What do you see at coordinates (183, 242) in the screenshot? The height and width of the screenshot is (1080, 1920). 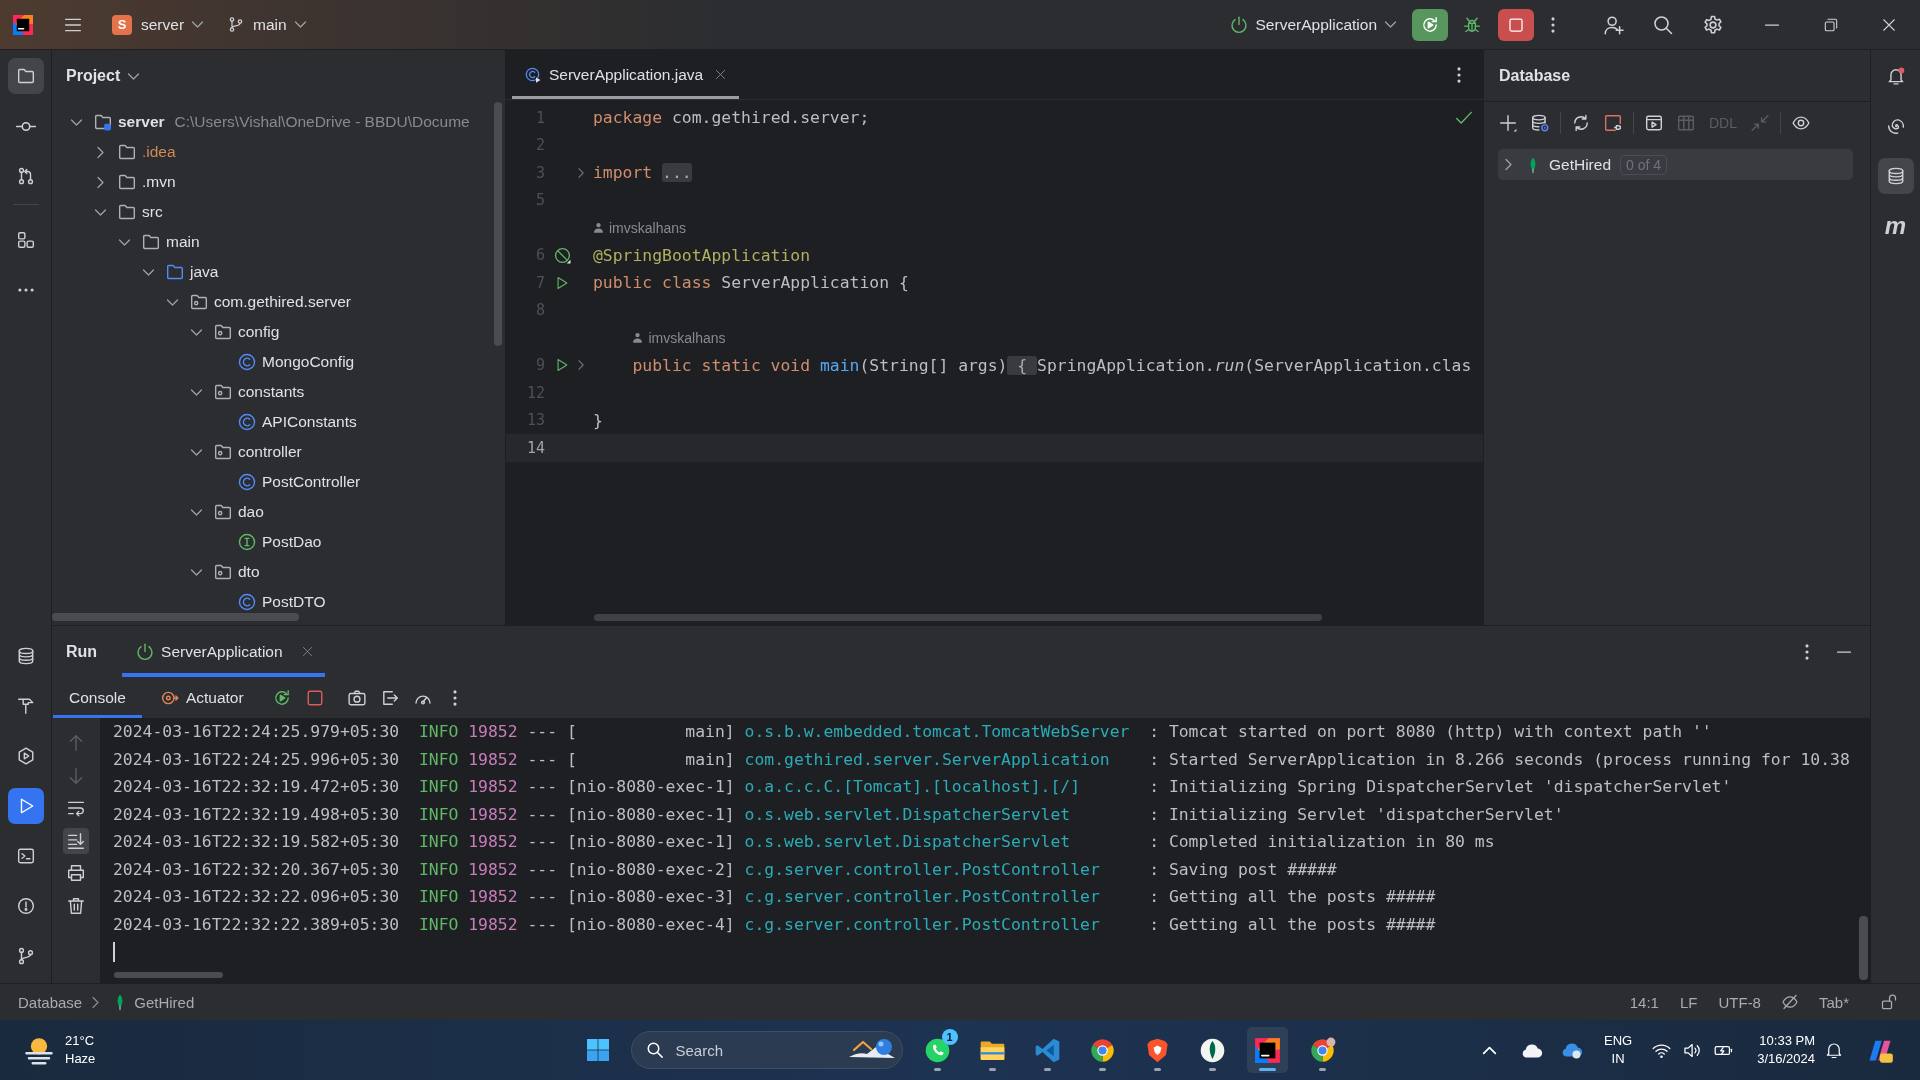 I see `tree-item: main` at bounding box center [183, 242].